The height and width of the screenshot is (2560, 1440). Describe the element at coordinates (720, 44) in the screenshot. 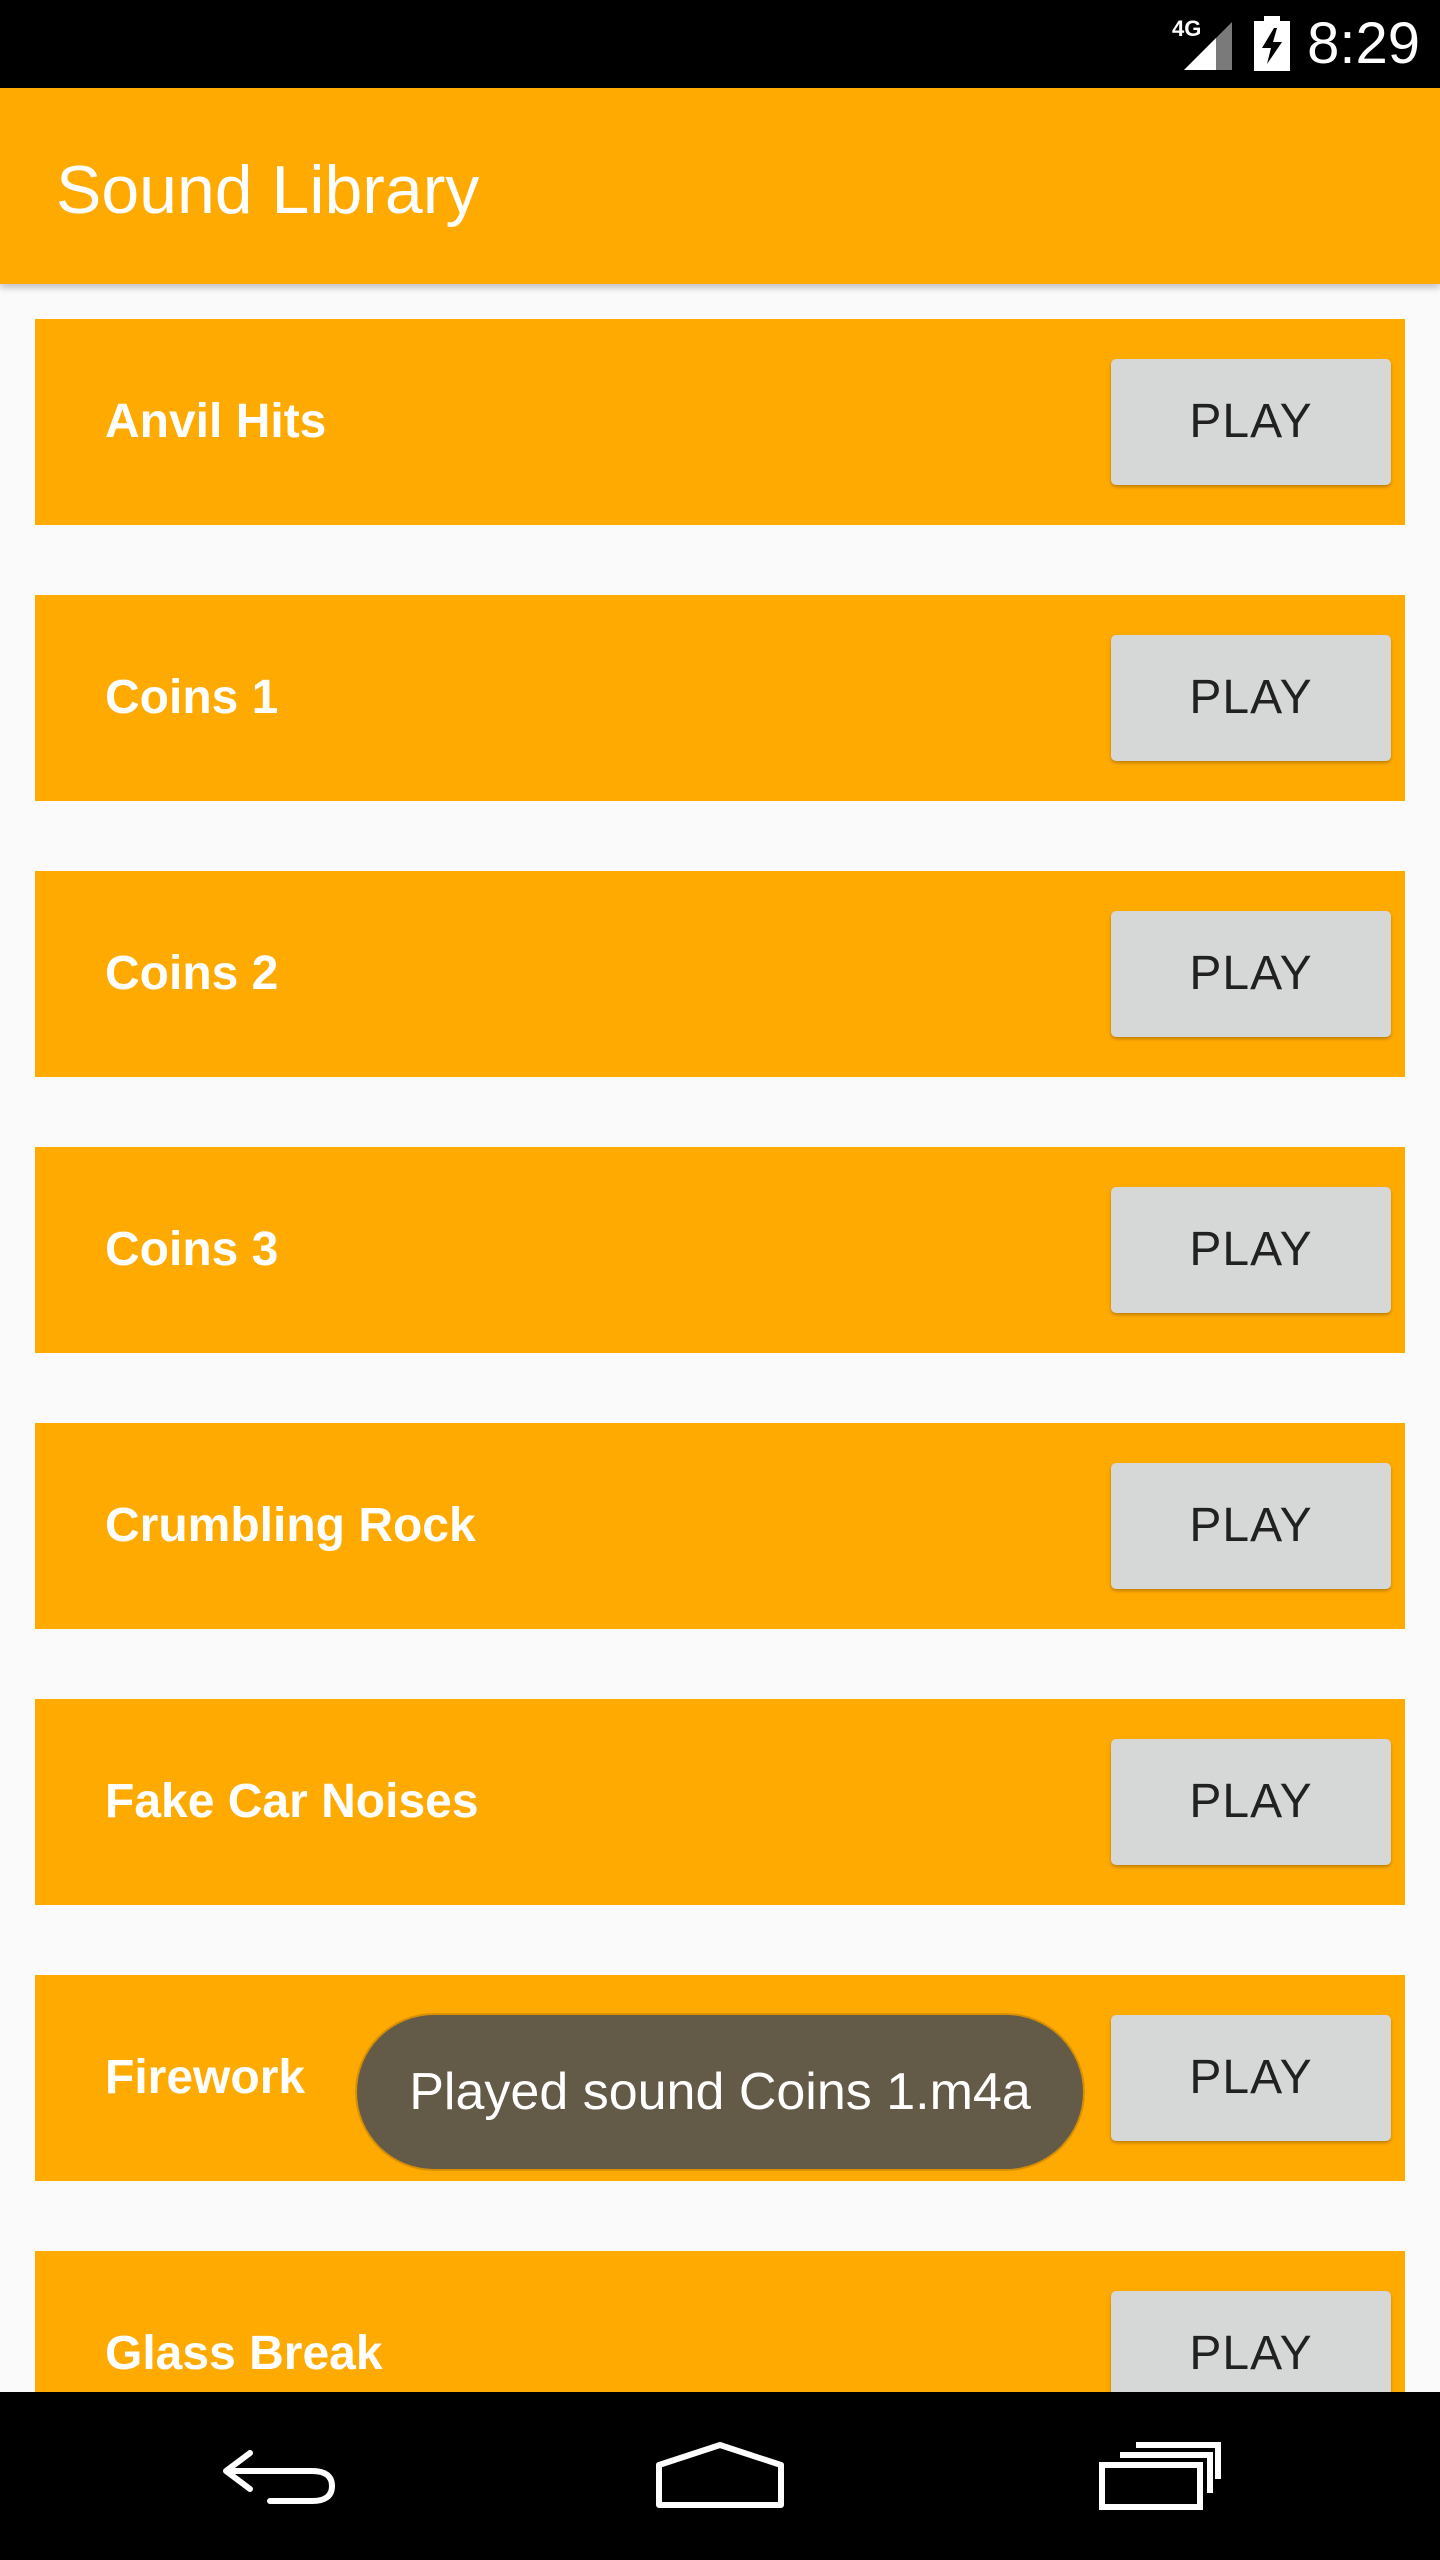

I see `status-bar: 4G 8:29` at that location.